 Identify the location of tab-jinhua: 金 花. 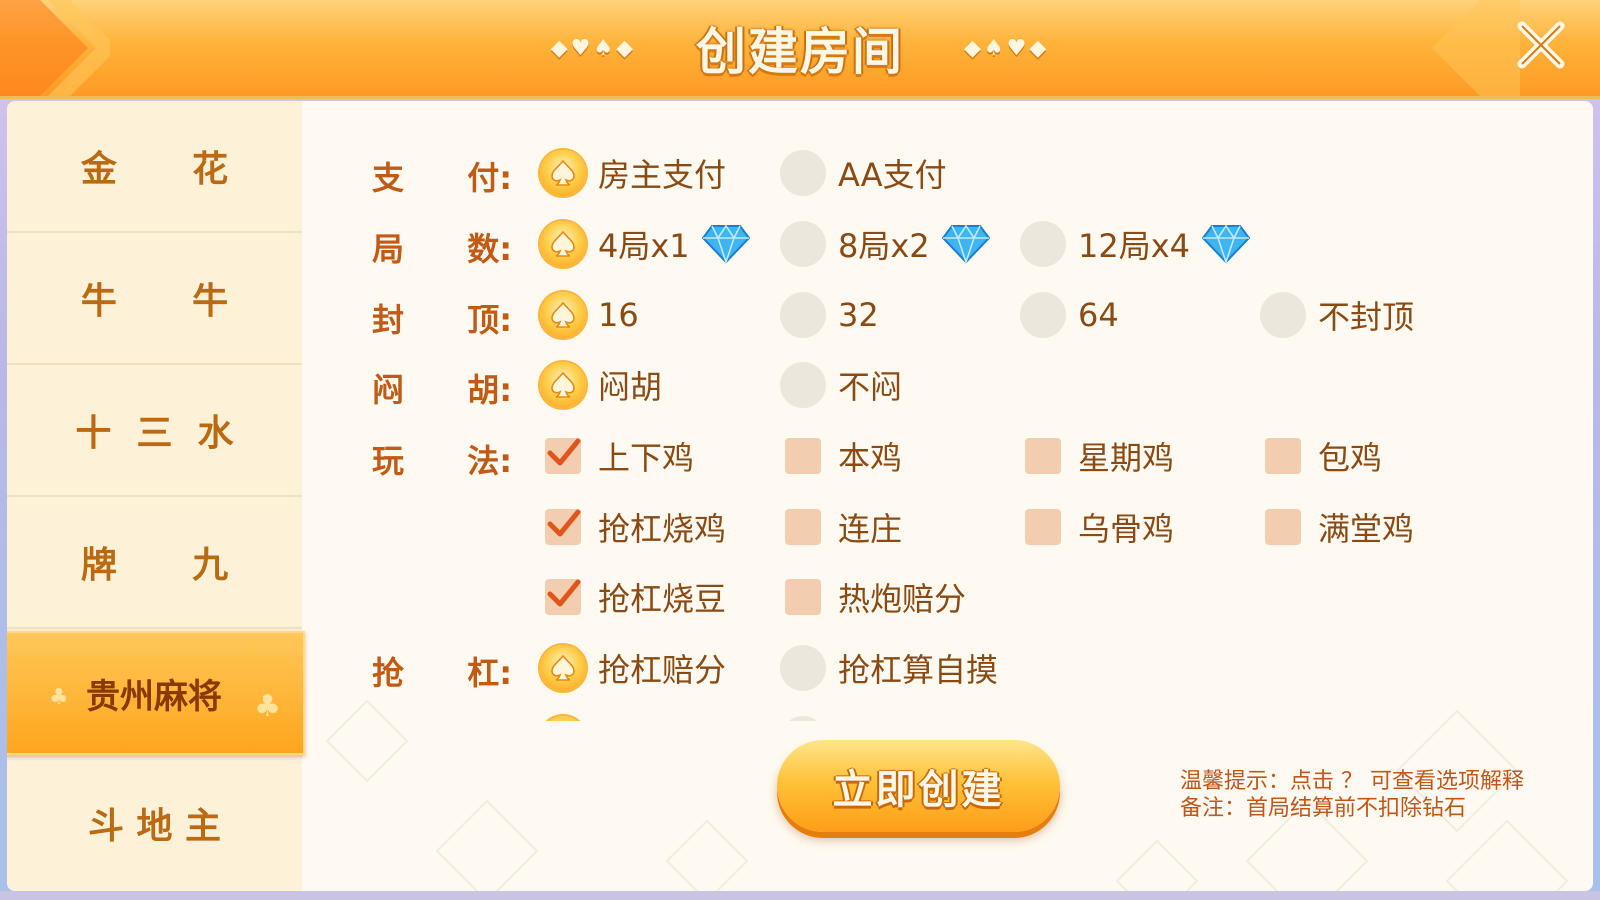
(154, 167).